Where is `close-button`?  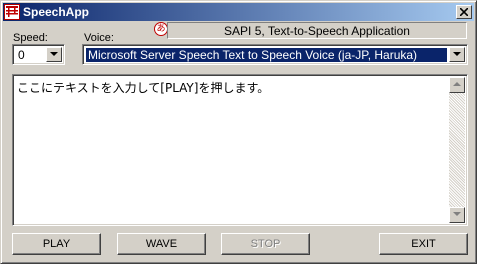 close-button is located at coordinates (464, 12).